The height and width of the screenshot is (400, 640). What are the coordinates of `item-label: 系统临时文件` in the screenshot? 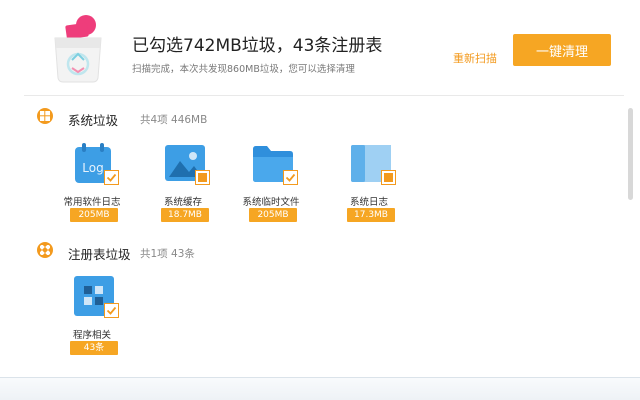 It's located at (271, 202).